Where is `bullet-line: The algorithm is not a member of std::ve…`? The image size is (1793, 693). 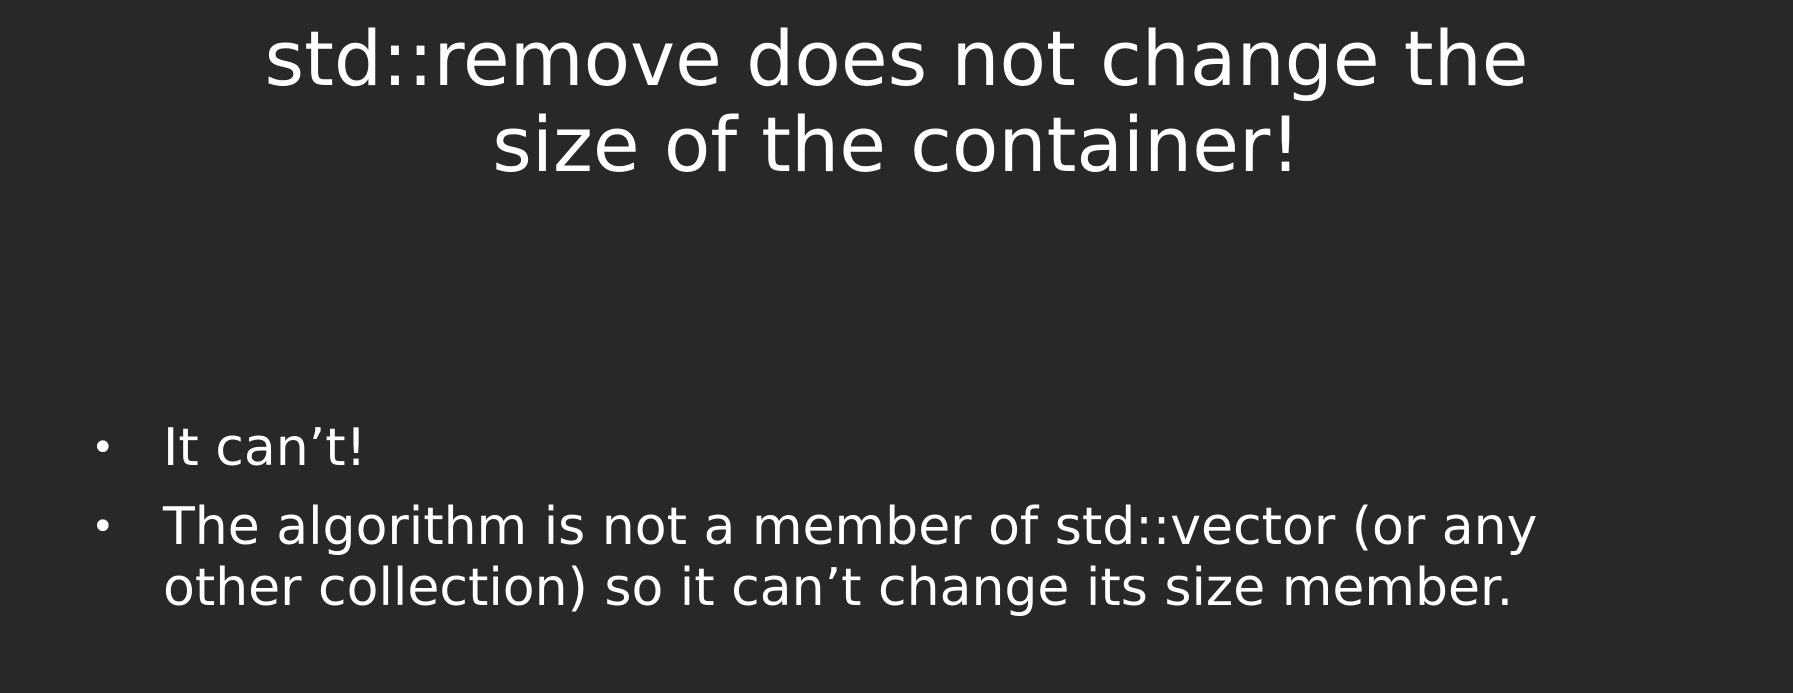 bullet-line: The algorithm is not a member of std::ve… is located at coordinates (850, 527).